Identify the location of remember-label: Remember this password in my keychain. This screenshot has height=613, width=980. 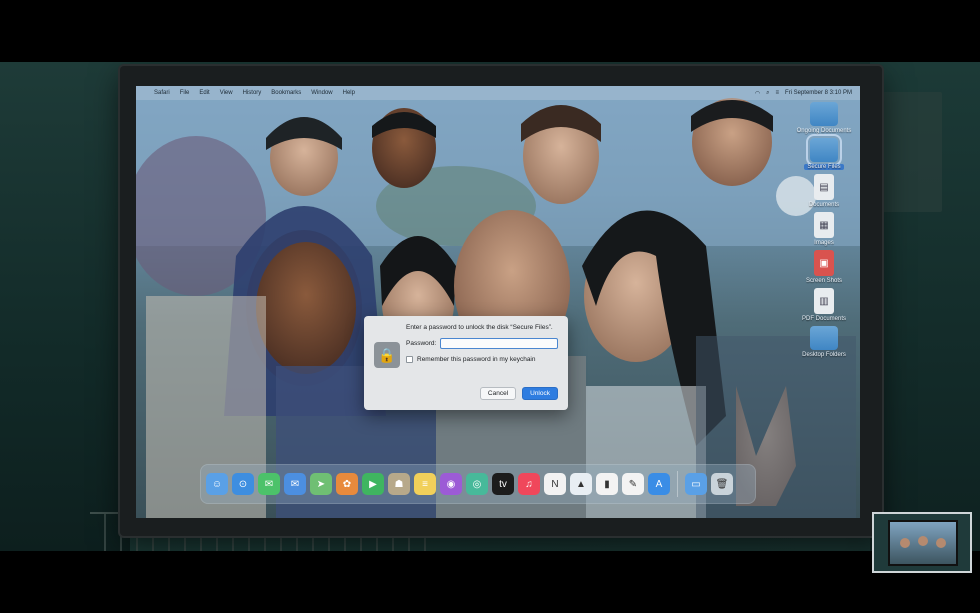
(476, 359).